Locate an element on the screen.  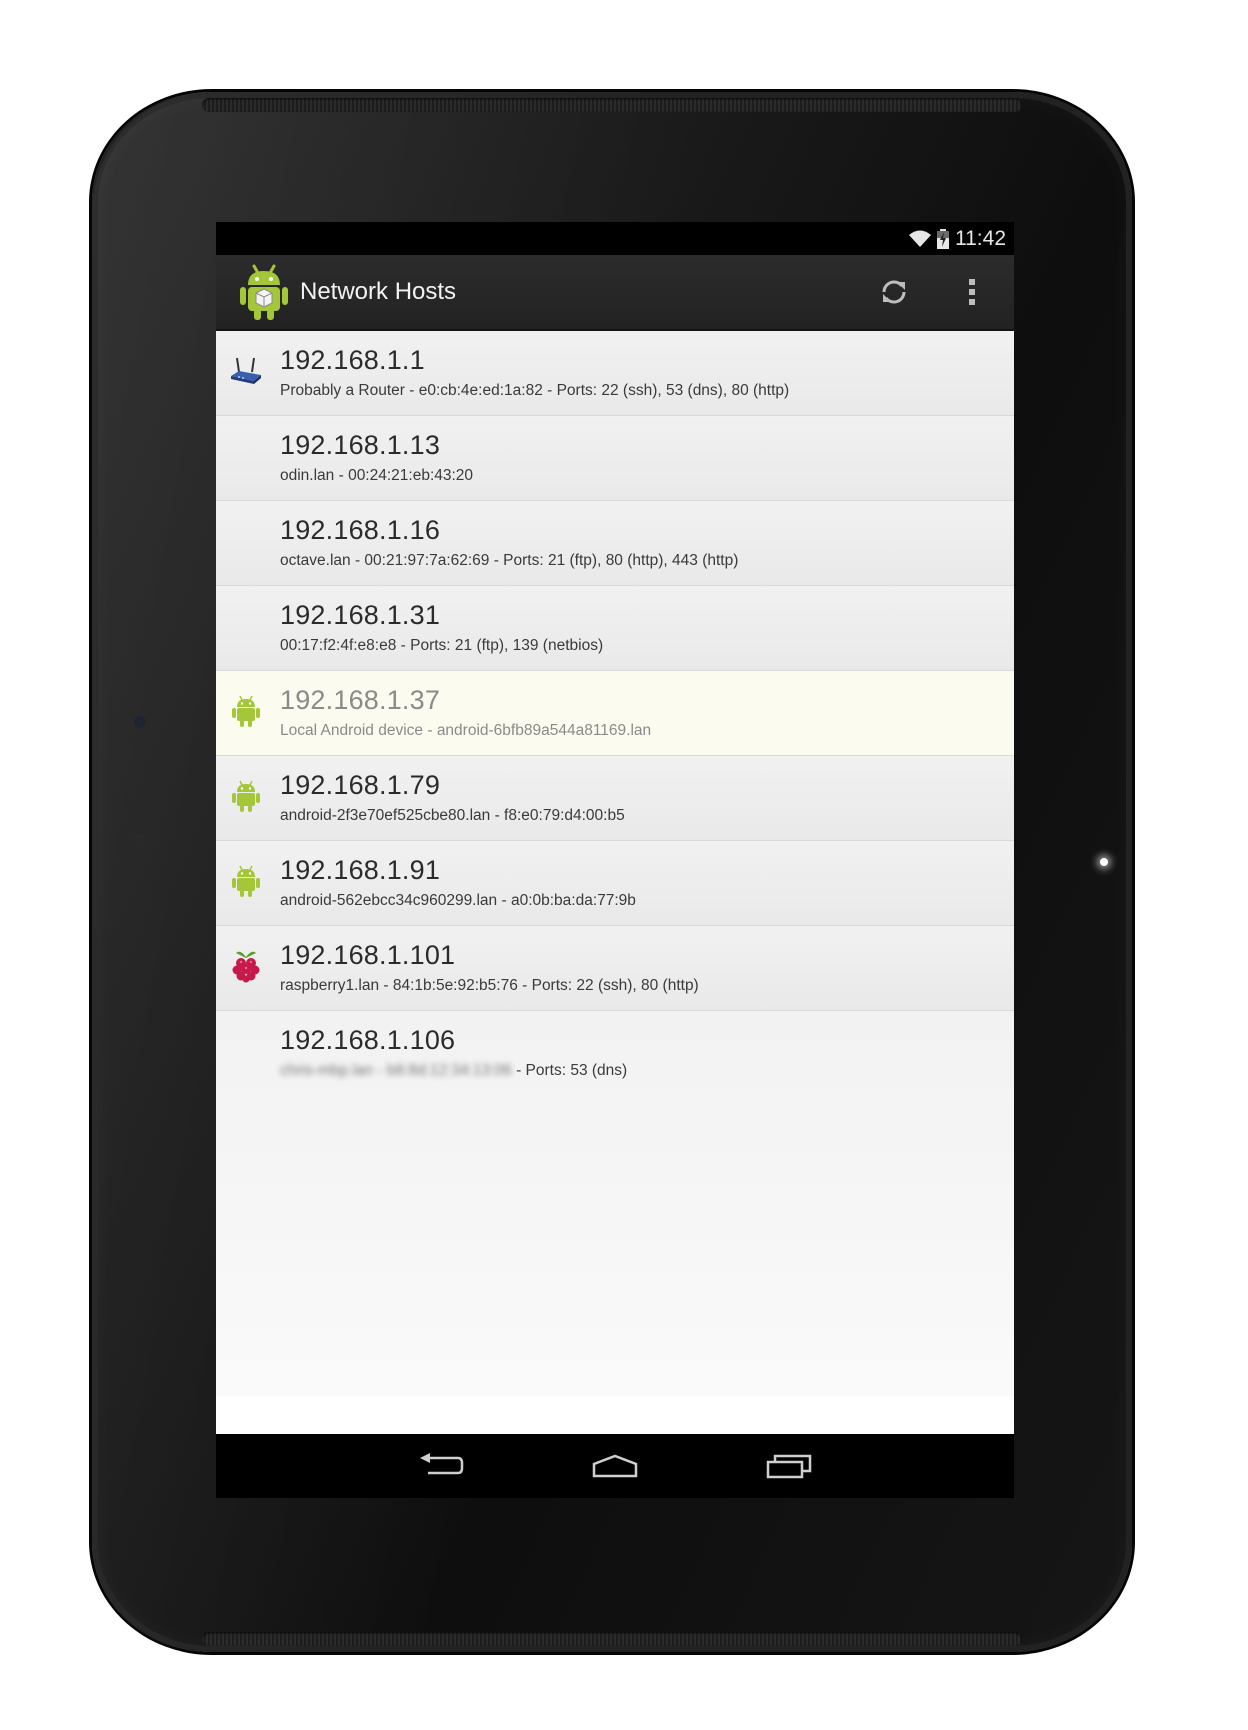
bottom-speaker-grille is located at coordinates (612, 1639).